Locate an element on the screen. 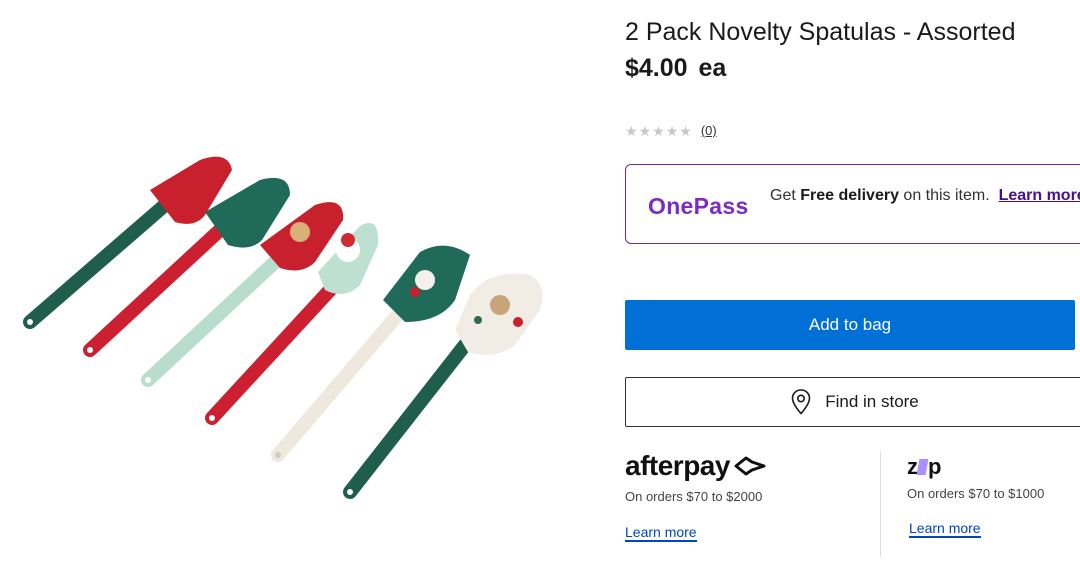  zip-logo-left: z is located at coordinates (912, 466).